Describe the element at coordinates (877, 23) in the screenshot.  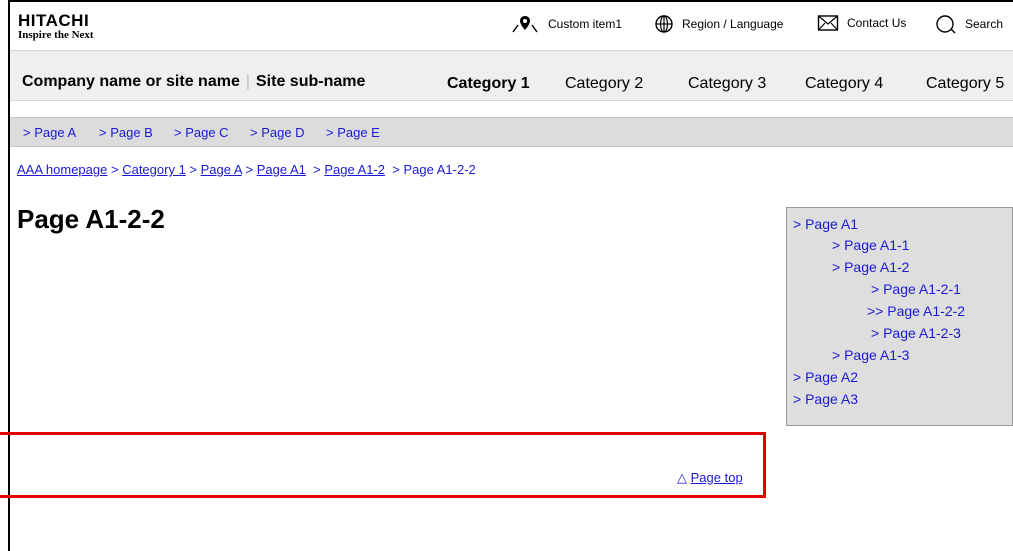
I see `contact-us-label: Contact Us` at that location.